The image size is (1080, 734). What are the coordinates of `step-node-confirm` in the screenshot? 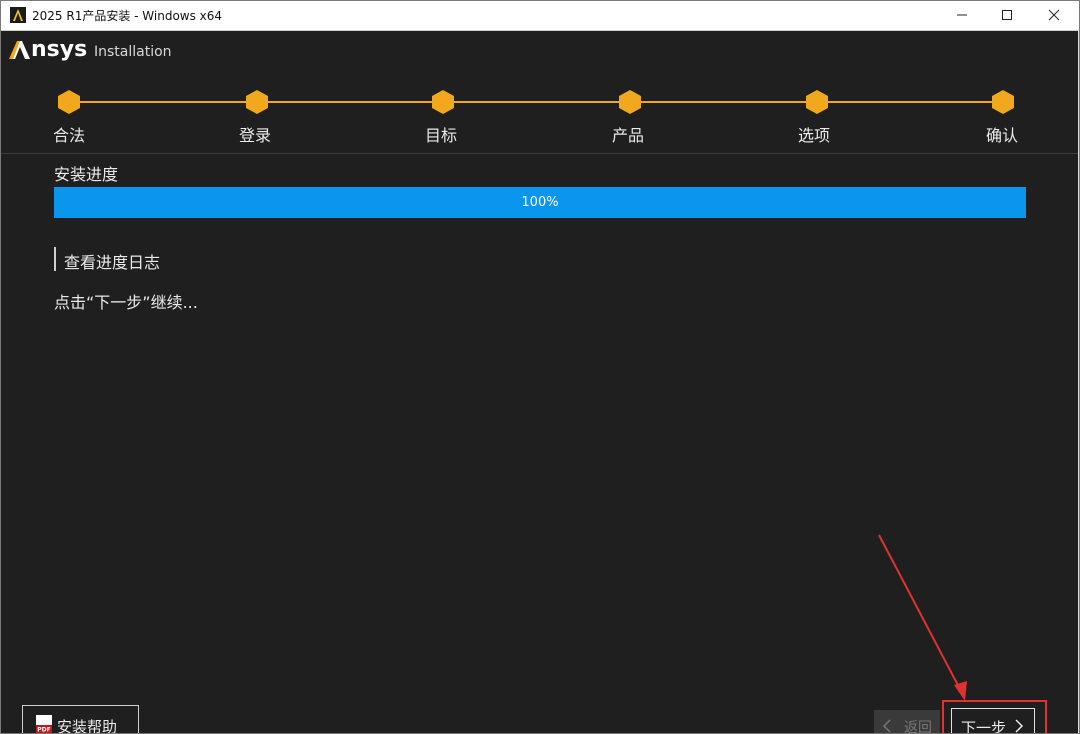 It's located at (1003, 102).